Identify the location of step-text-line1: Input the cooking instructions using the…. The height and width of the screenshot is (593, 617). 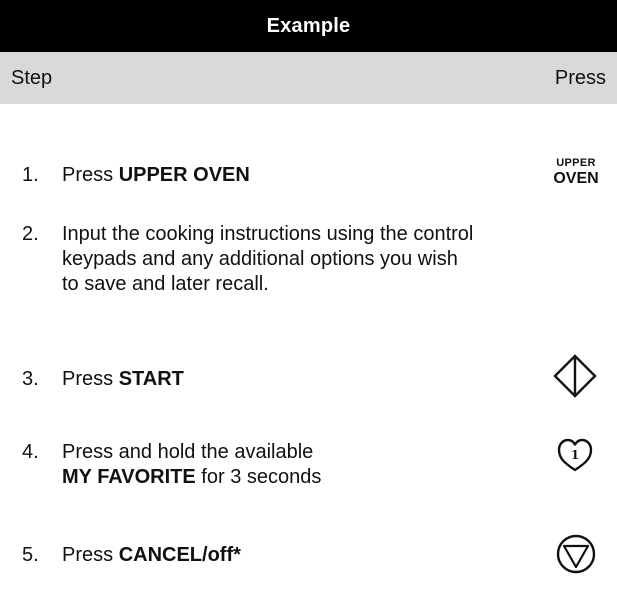
(268, 234).